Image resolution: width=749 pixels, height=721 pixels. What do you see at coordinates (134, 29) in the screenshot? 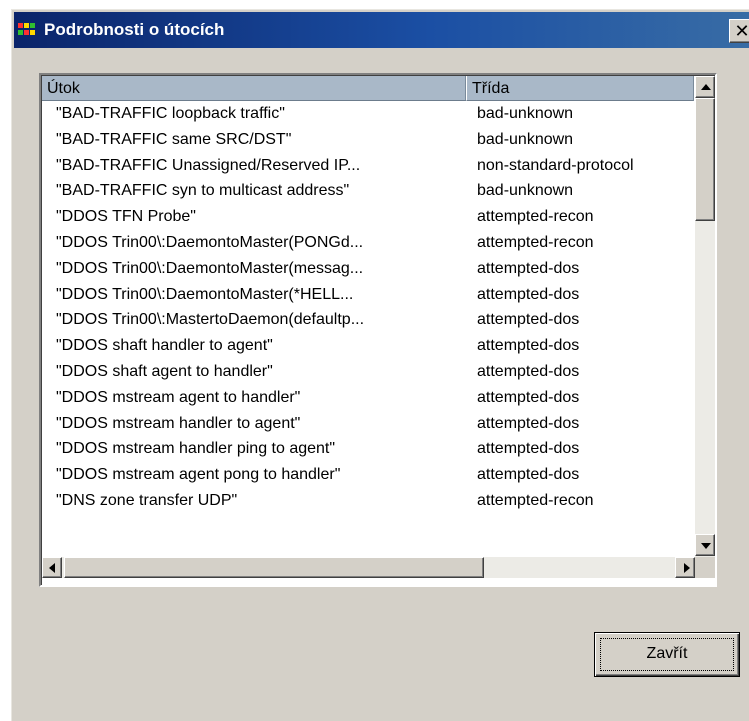
I see `window-title: Podrobnosti o útocích` at bounding box center [134, 29].